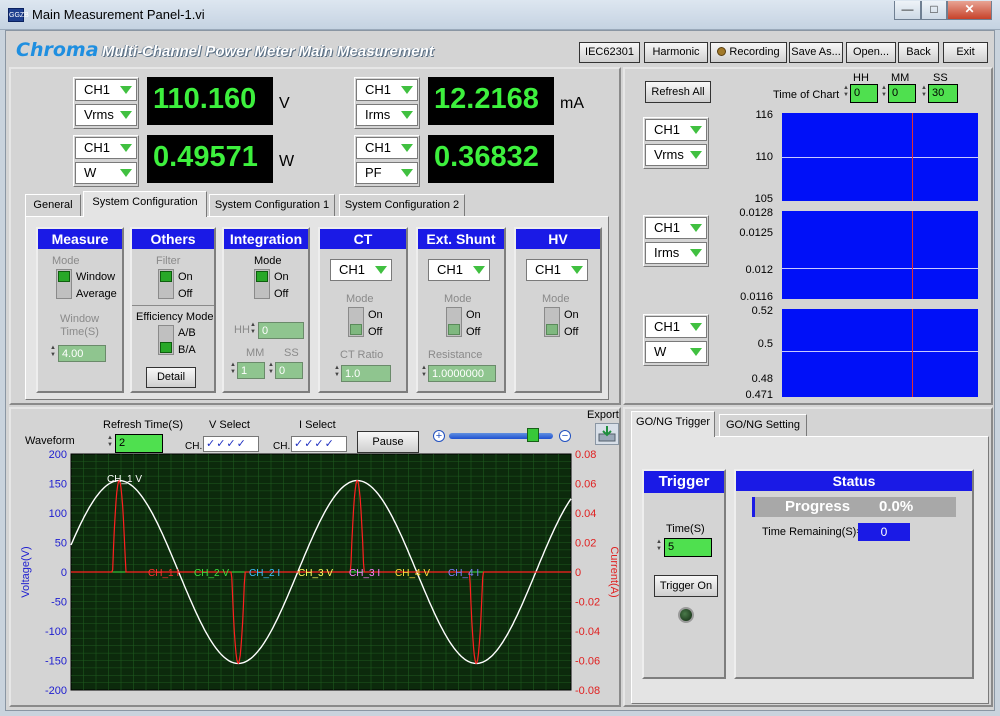  Describe the element at coordinates (688, 547) in the screenshot. I see `trigger-time-input: 5` at that location.